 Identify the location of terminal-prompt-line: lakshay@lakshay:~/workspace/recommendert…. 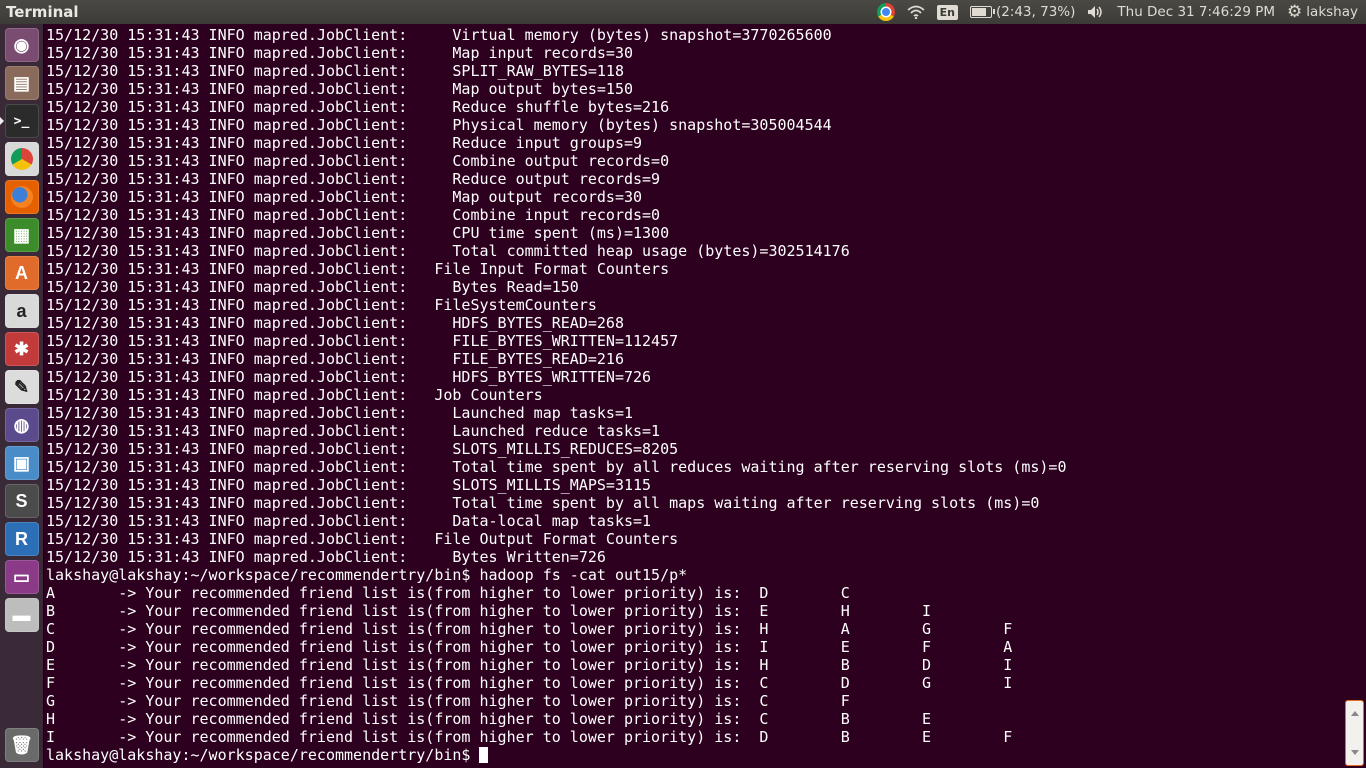
(695, 755).